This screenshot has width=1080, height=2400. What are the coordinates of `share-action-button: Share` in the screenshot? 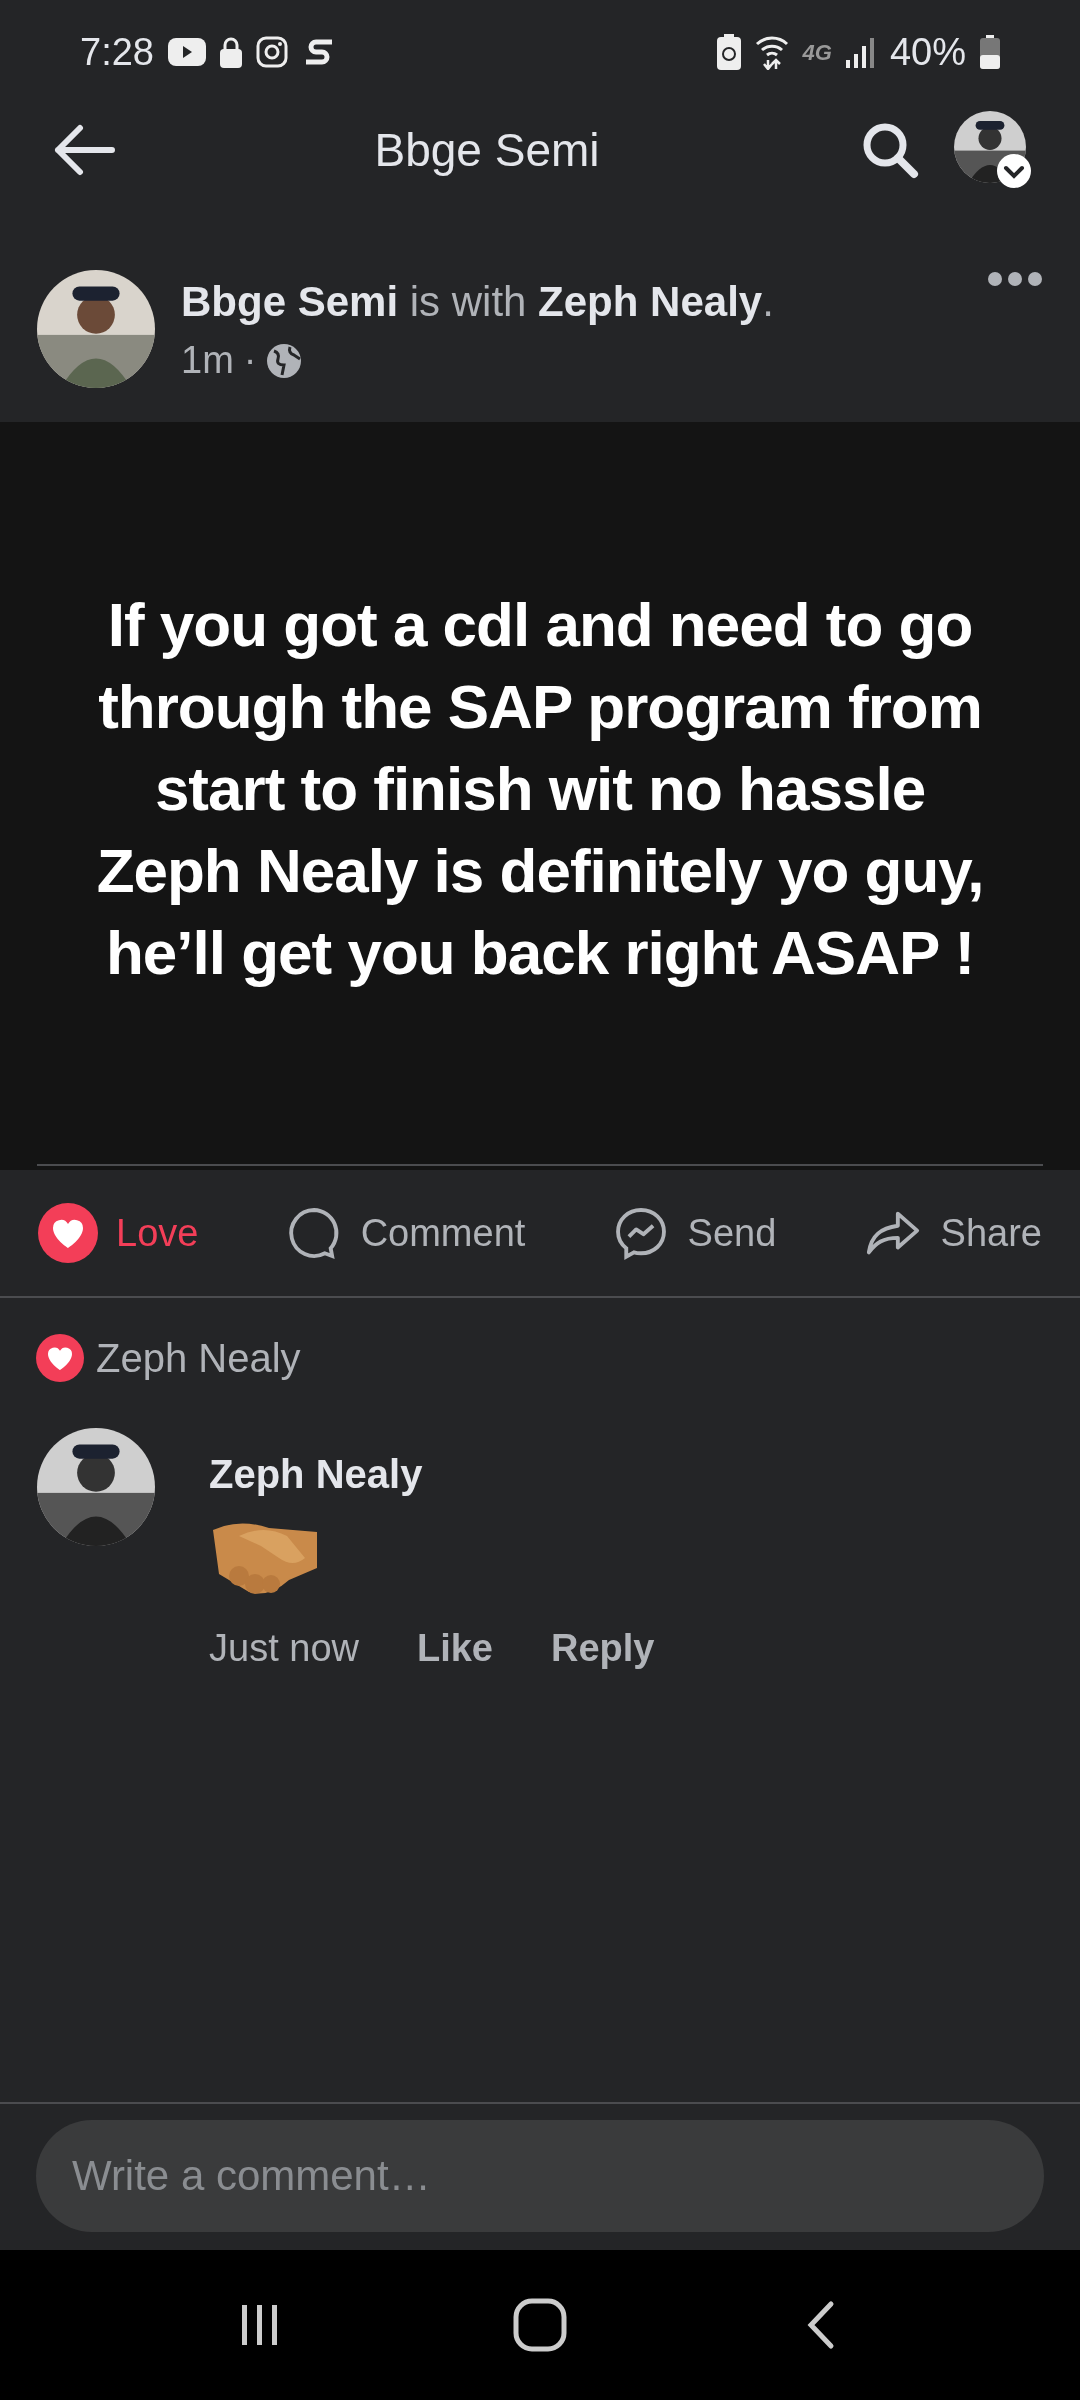 It's located at (952, 1233).